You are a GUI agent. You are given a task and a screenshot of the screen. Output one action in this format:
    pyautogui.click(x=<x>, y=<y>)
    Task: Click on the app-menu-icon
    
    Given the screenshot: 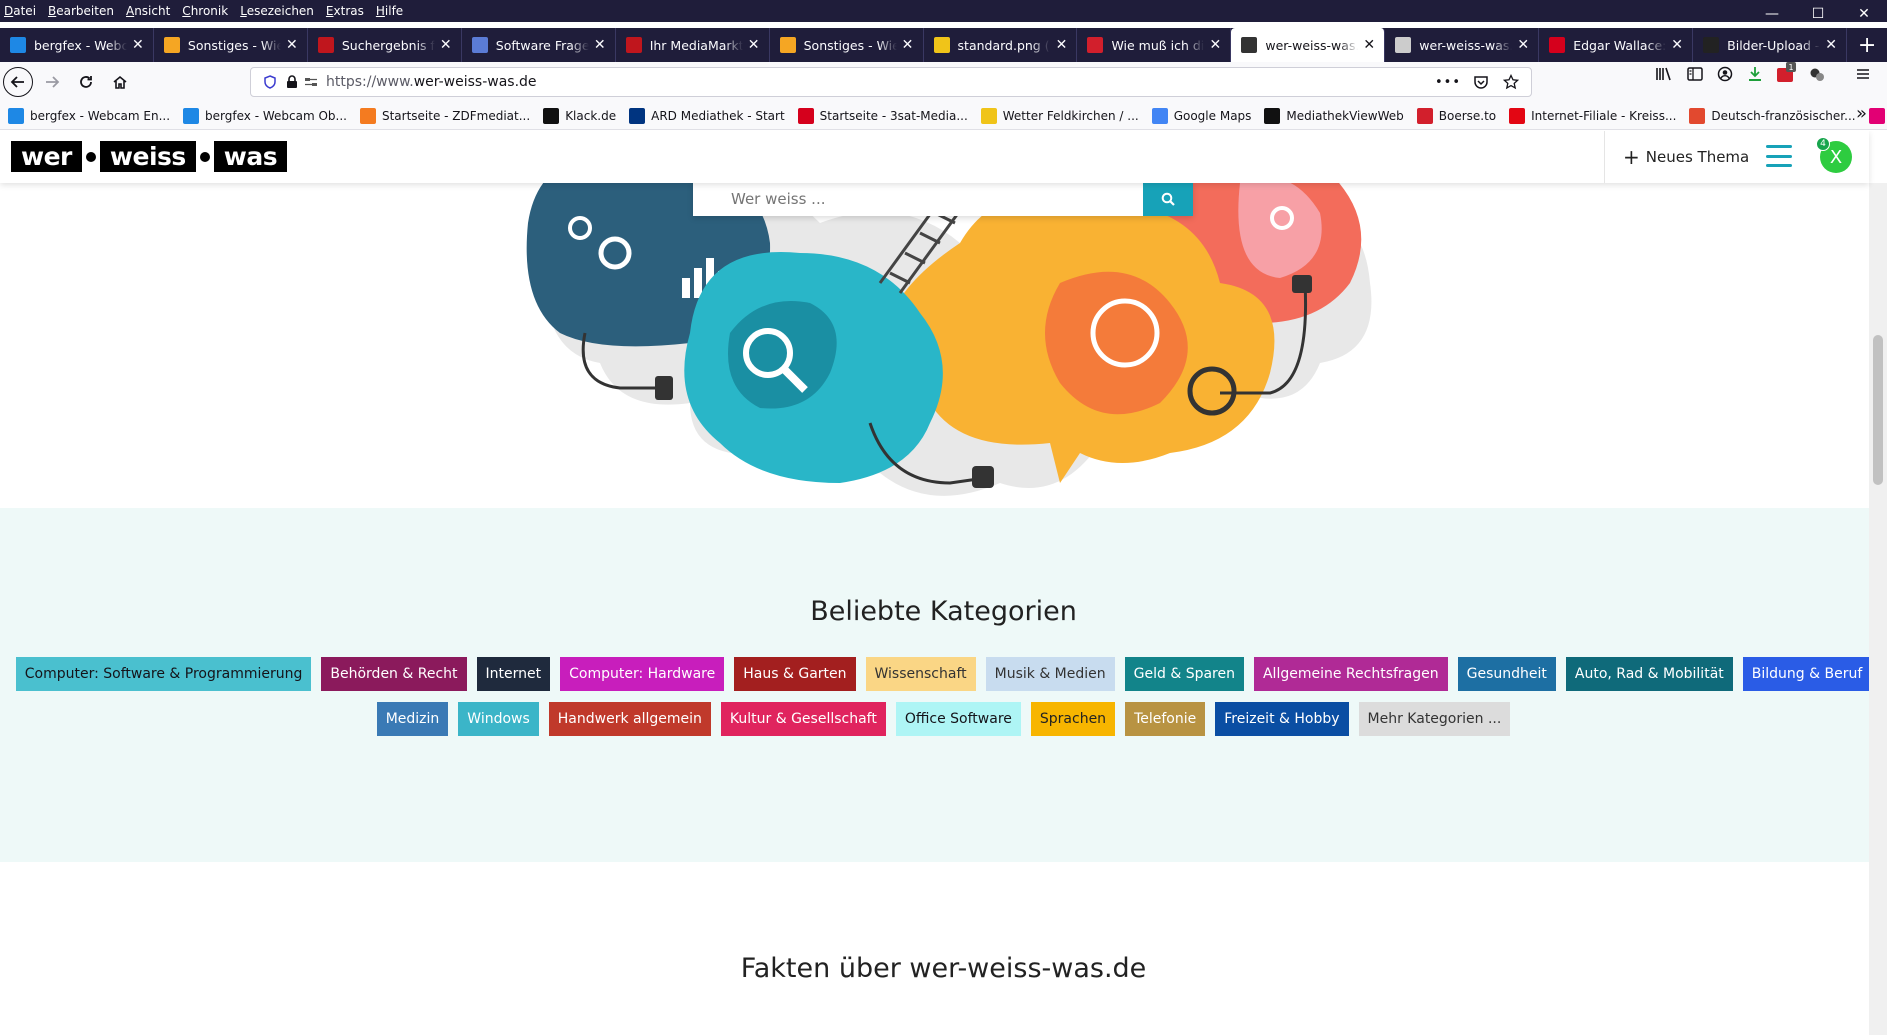 What is the action you would take?
    pyautogui.click(x=1863, y=74)
    